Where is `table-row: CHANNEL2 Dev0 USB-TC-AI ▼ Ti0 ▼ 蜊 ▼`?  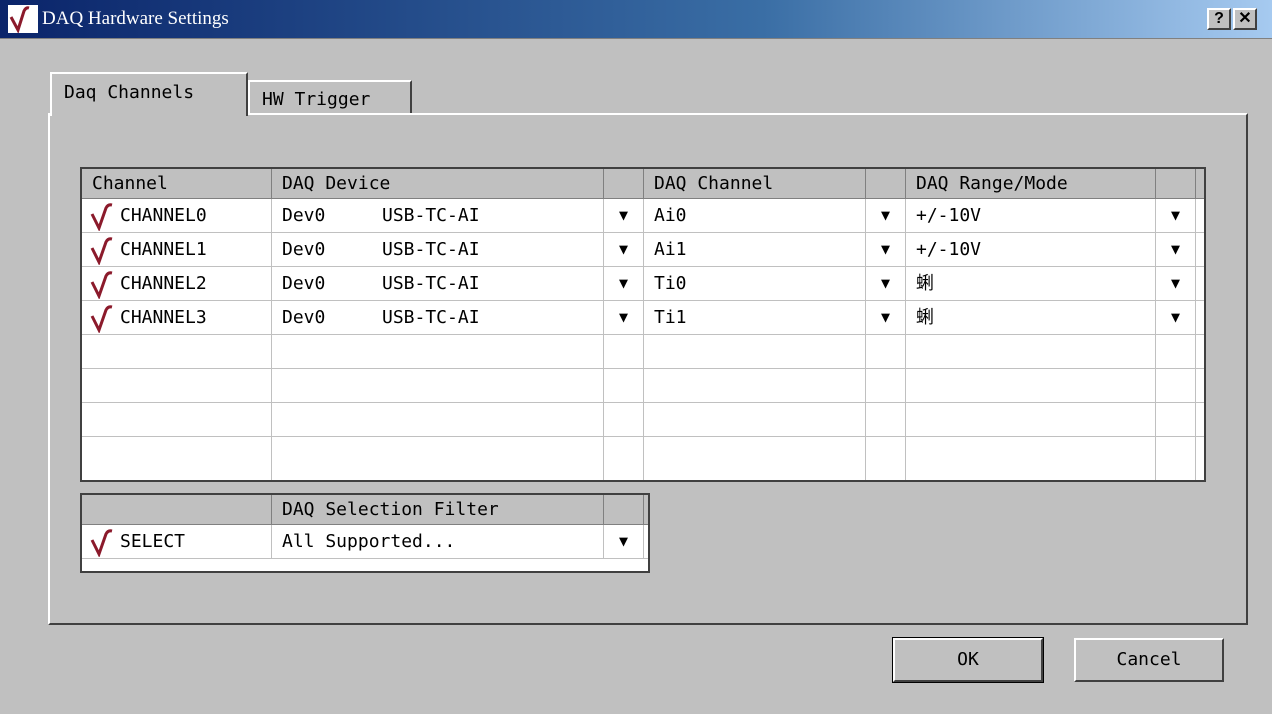
table-row: CHANNEL2 Dev0 USB-TC-AI ▼ Ti0 ▼ 蜊 ▼ is located at coordinates (643, 284).